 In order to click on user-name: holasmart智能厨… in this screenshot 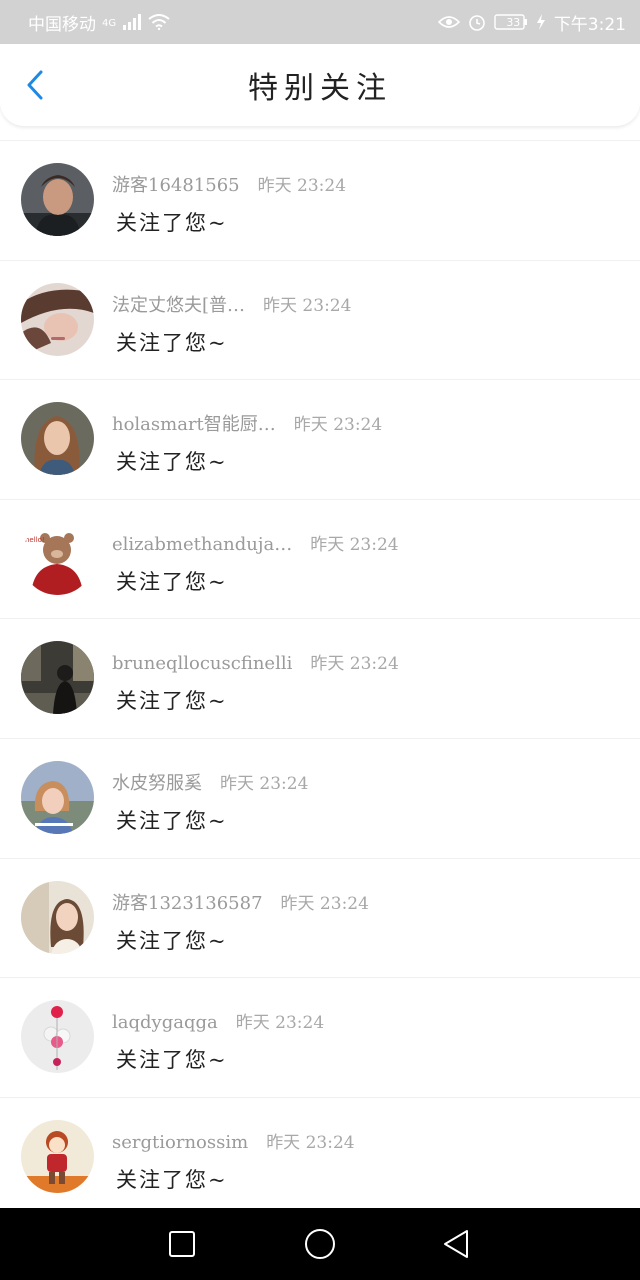, I will do `click(194, 423)`.